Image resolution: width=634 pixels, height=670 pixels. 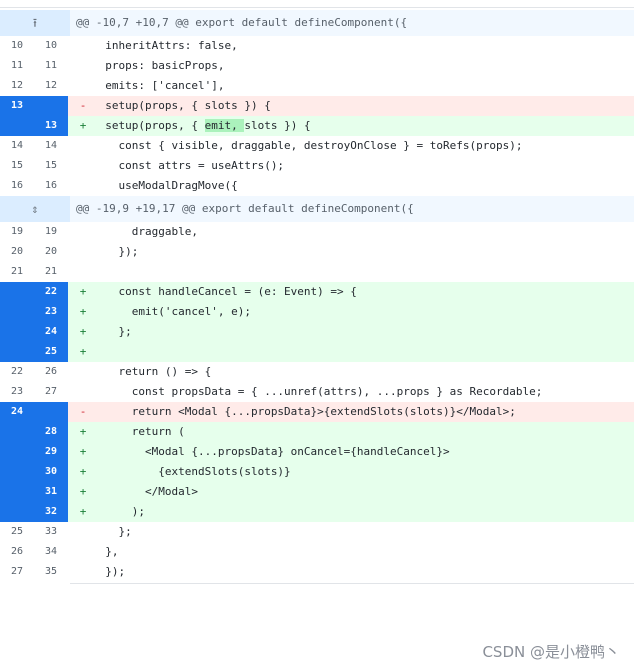 I want to click on new-line-number: 14, so click(x=51, y=146).